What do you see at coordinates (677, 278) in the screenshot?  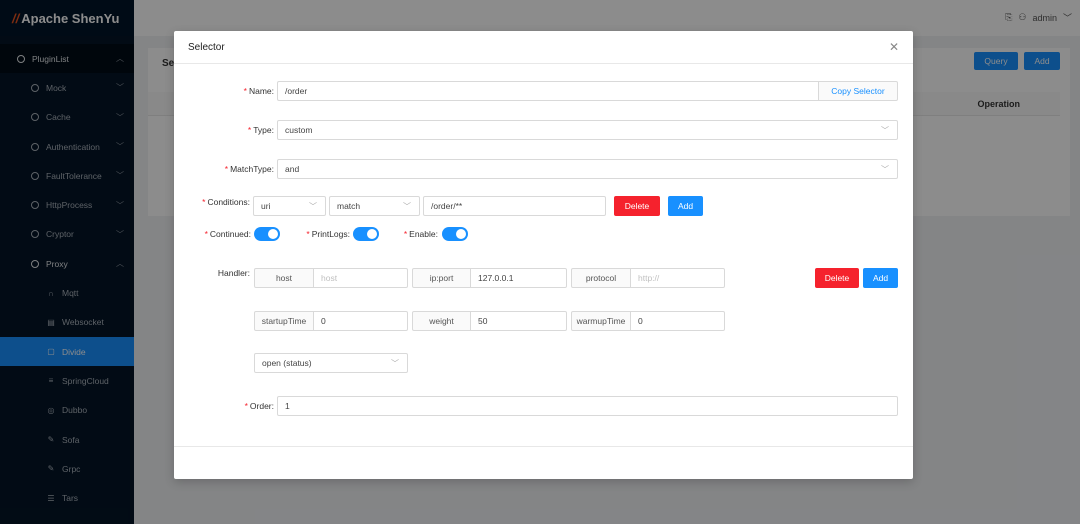 I see `protocol-input: http://` at bounding box center [677, 278].